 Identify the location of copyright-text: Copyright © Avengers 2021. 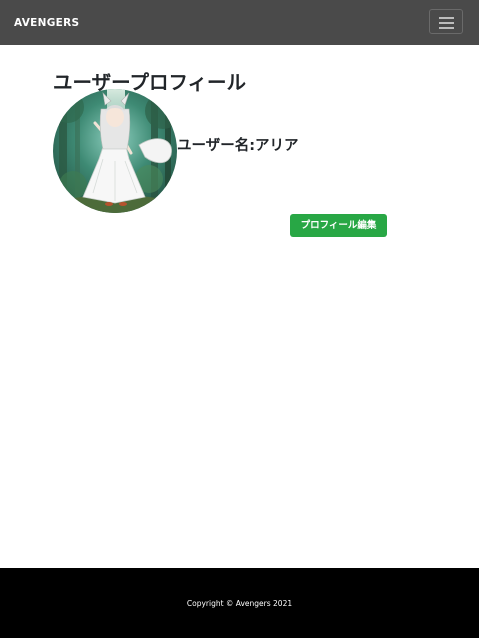
(239, 603).